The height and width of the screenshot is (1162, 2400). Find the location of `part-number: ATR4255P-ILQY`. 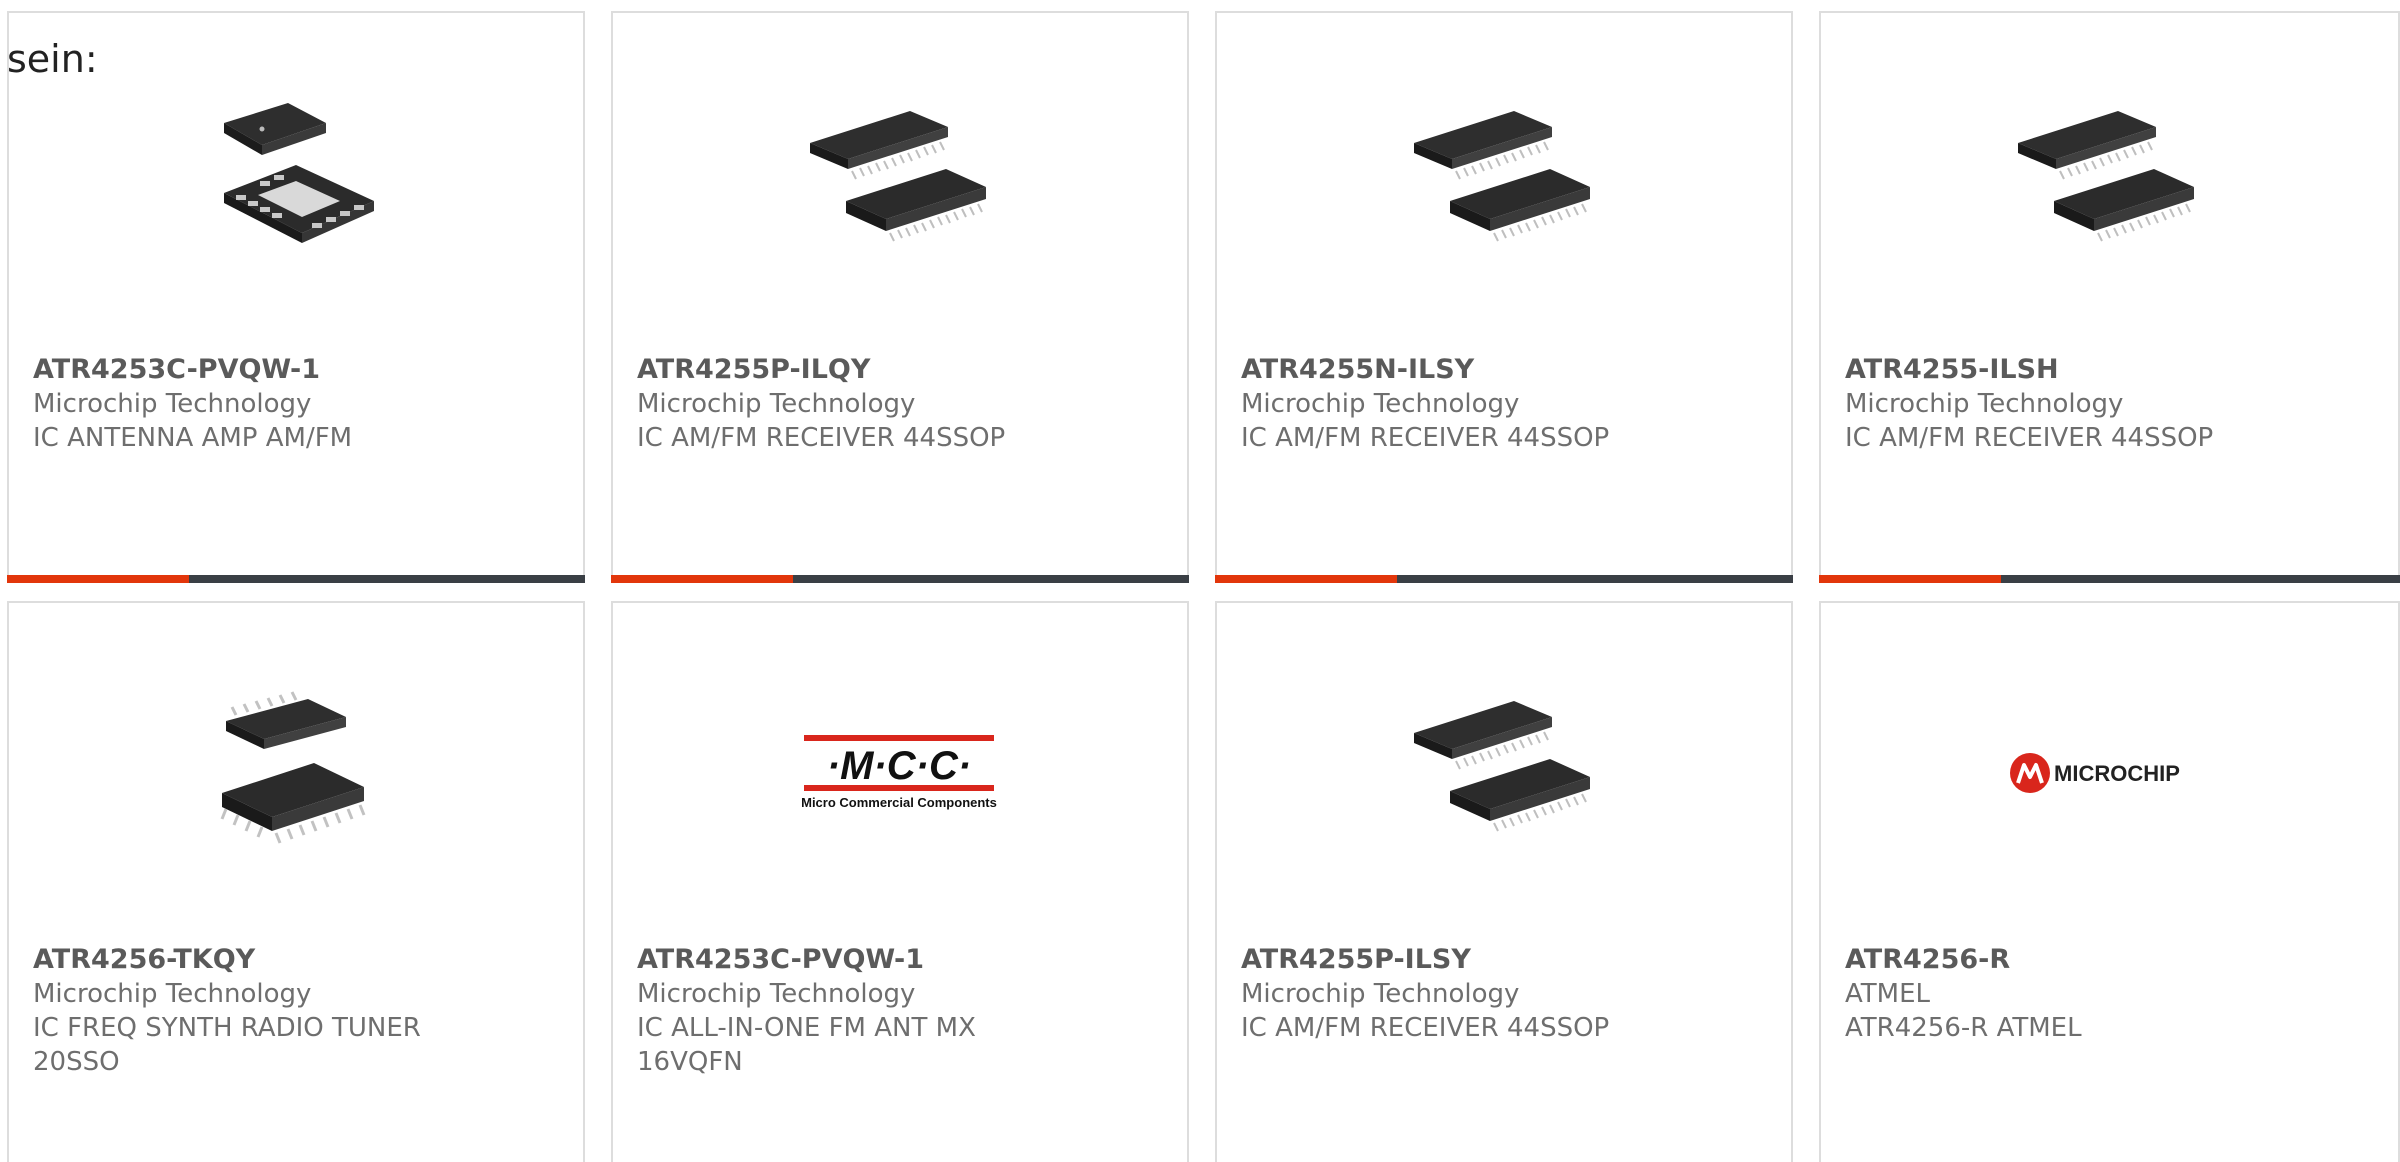

part-number: ATR4255P-ILQY is located at coordinates (900, 370).